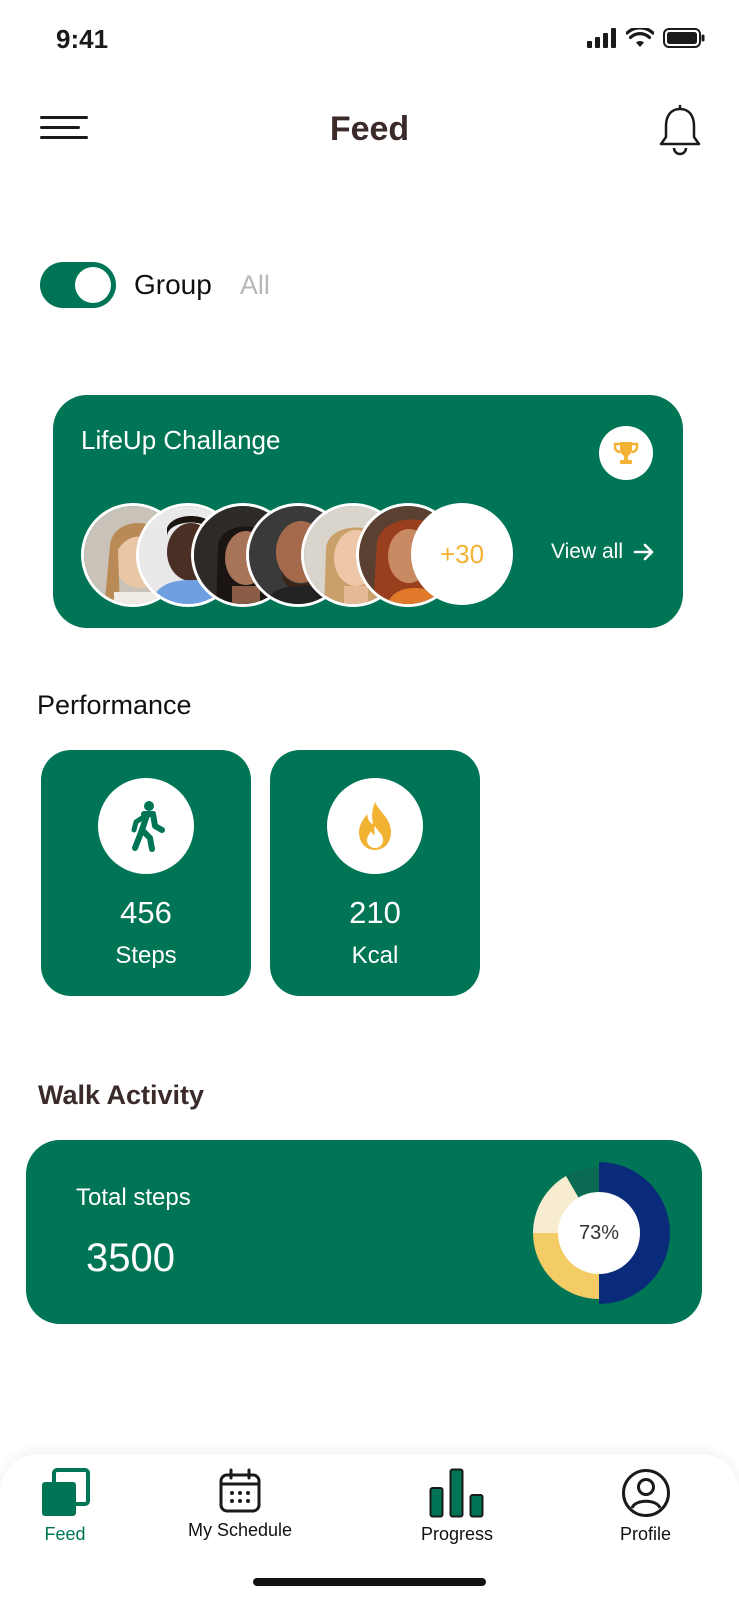 The width and height of the screenshot is (739, 1600). What do you see at coordinates (587, 551) in the screenshot?
I see `view-all-label: View all` at bounding box center [587, 551].